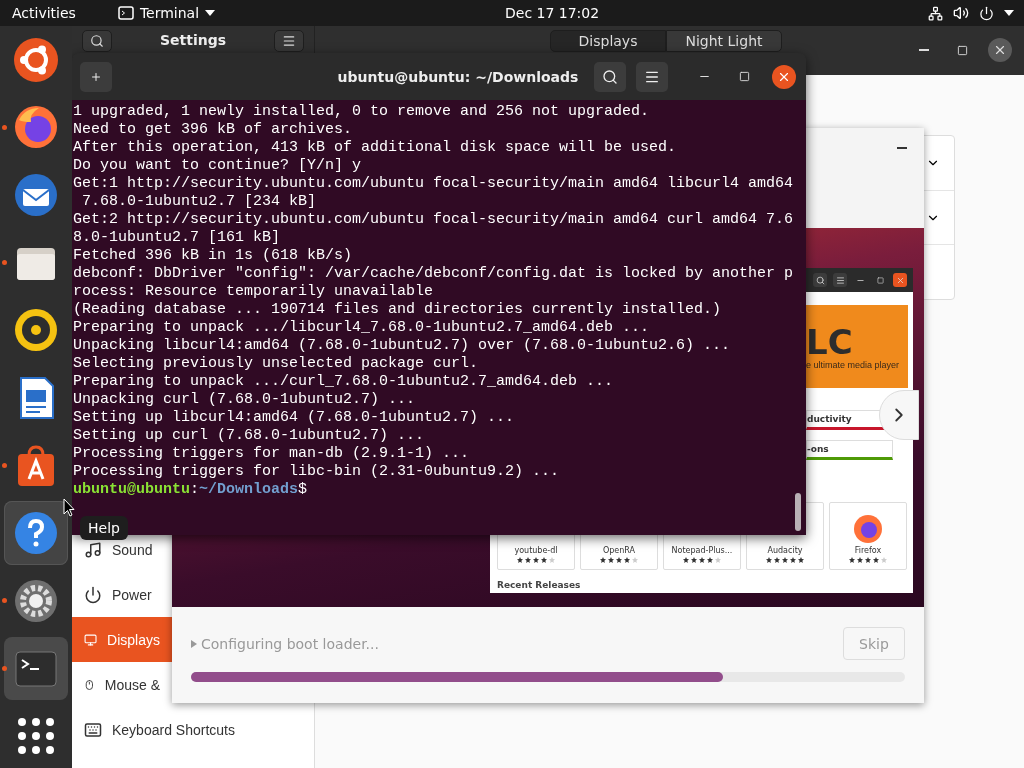 Image resolution: width=1024 pixels, height=768 pixels. I want to click on window-title: ubuntu@ubuntu: ~/Downloads, so click(458, 76).